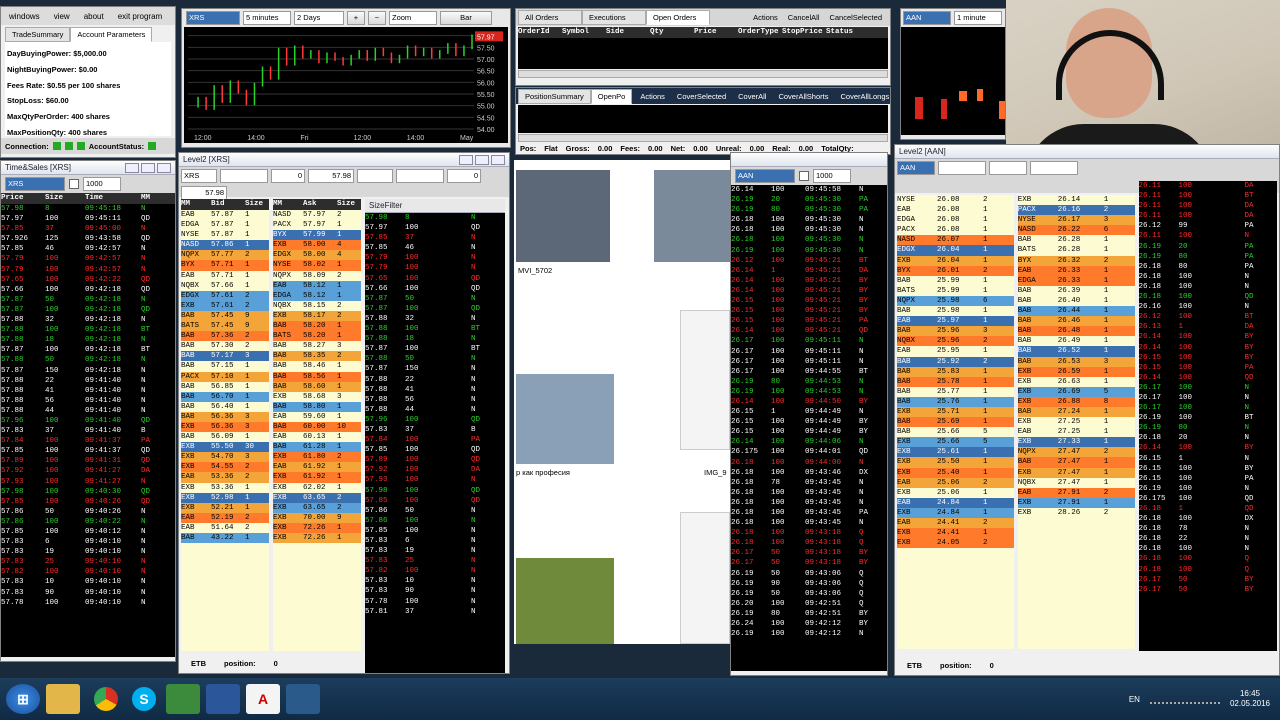 This screenshot has height=720, width=1280. I want to click on ask-row: BAB 58.35 2, so click(317, 356).